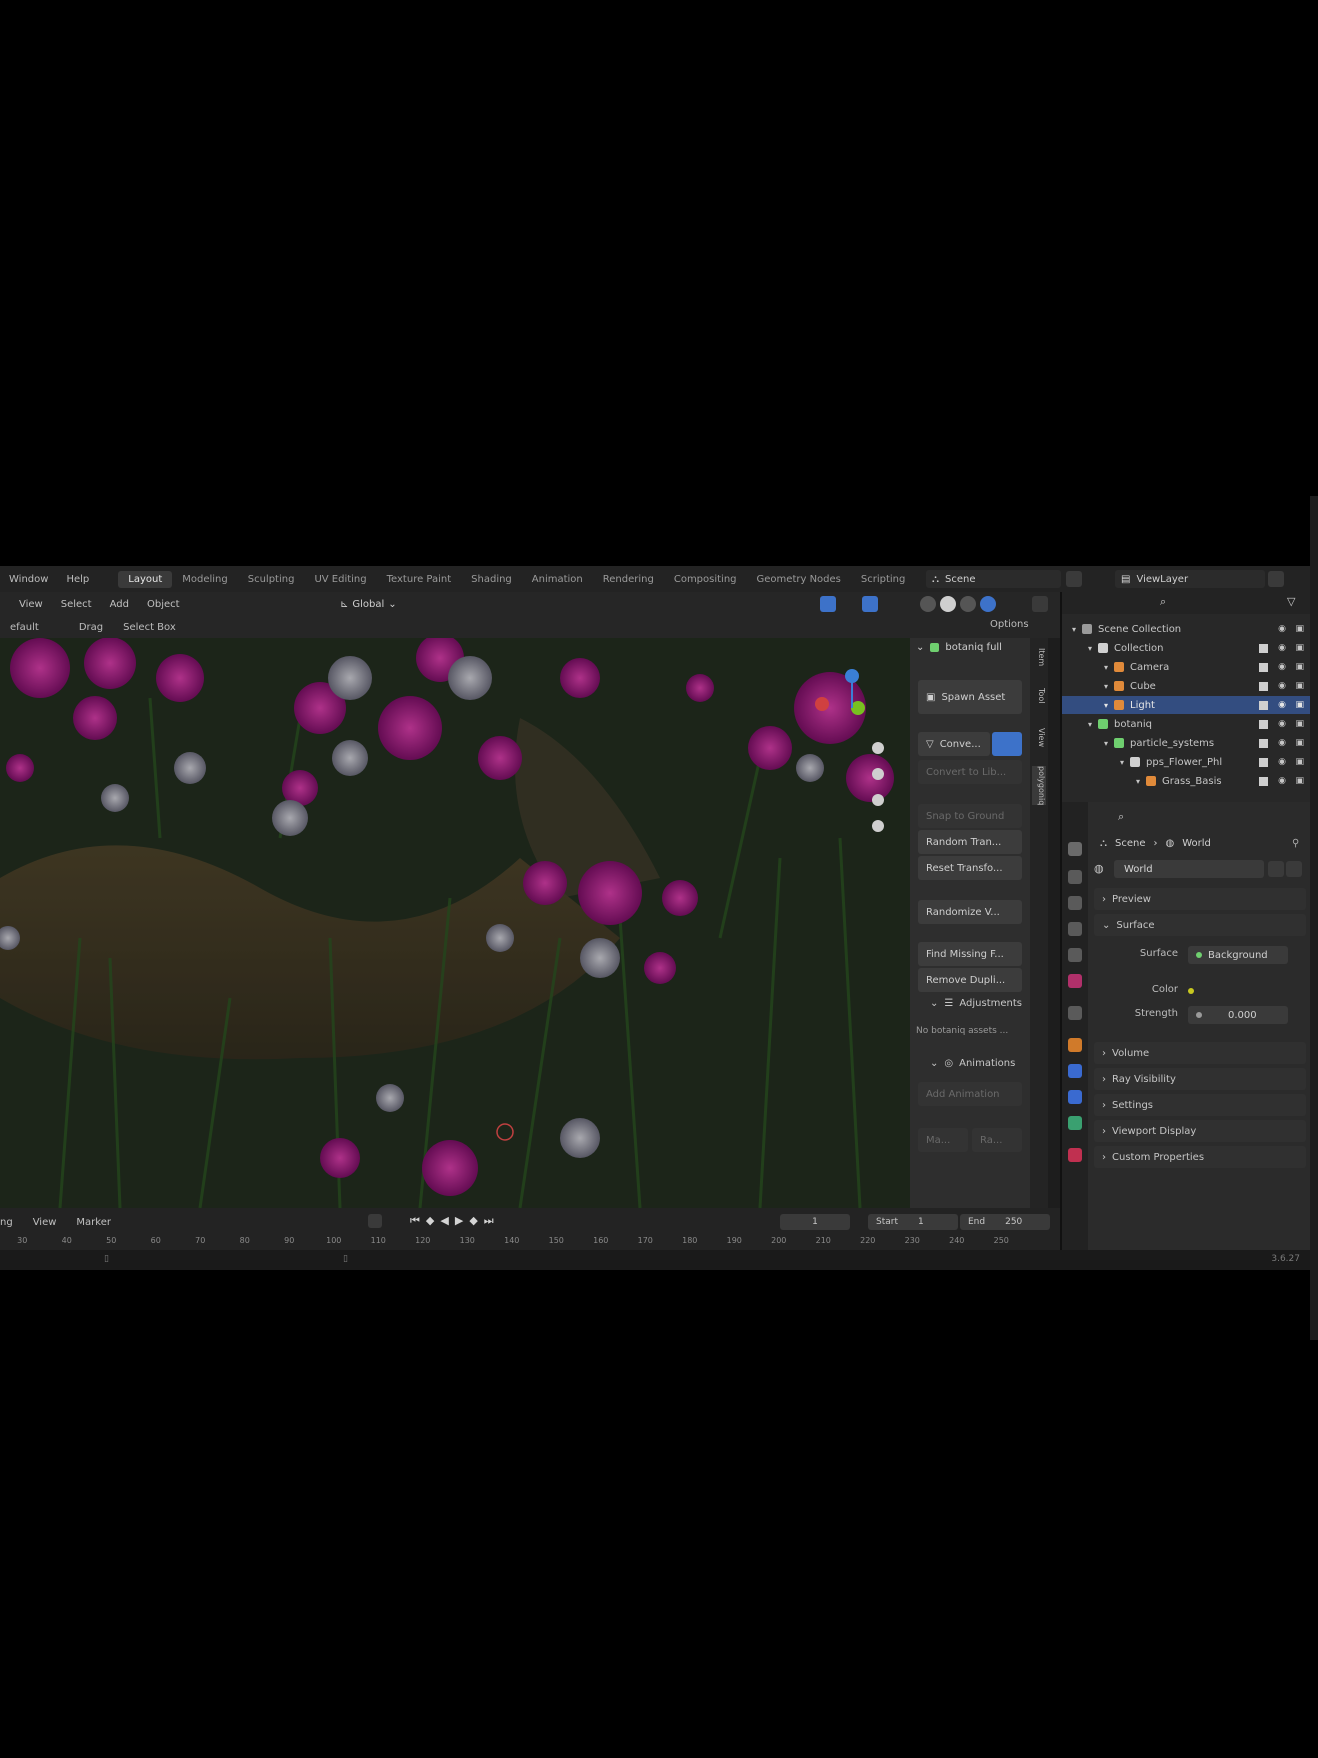 Image resolution: width=1318 pixels, height=1758 pixels. Describe the element at coordinates (828, 604) in the screenshot. I see `gizmo-toggle-icon` at that location.